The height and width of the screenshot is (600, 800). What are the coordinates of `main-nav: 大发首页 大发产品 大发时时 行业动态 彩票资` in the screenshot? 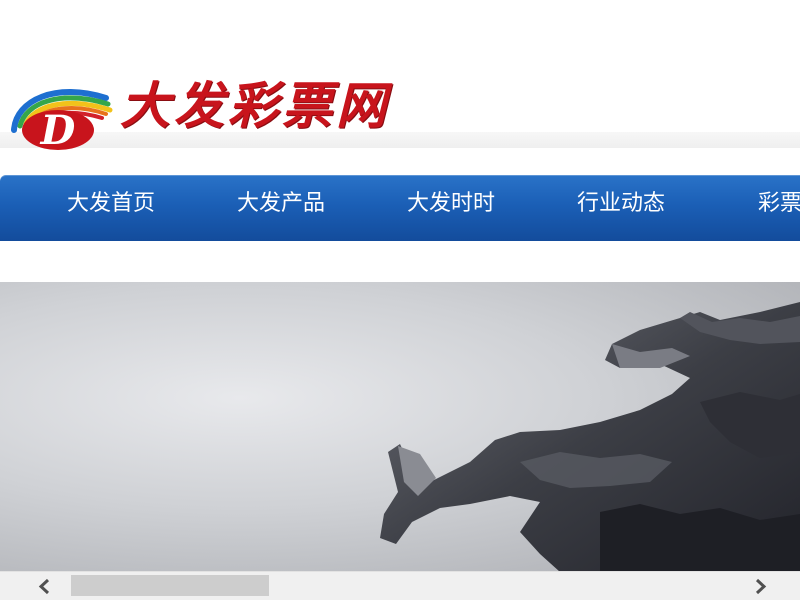 It's located at (400, 208).